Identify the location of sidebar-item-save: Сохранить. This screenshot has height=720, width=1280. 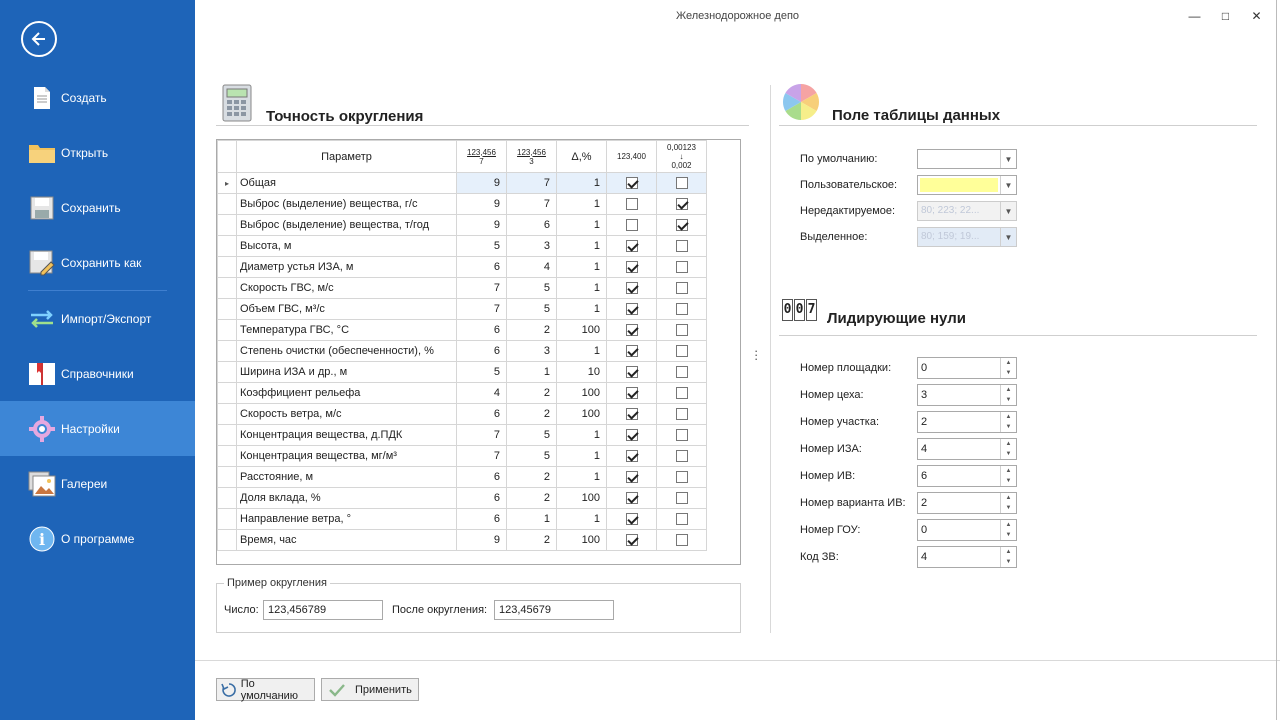
(97, 207).